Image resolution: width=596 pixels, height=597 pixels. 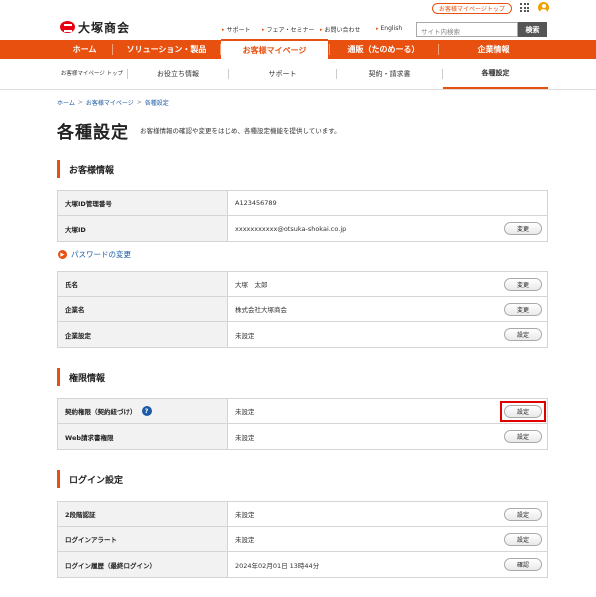 I want to click on util-link-label: フェア・セミナー, so click(x=290, y=30).